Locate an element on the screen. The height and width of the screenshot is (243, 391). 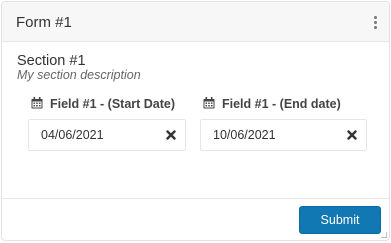
submit-button: Submit is located at coordinates (340, 220).